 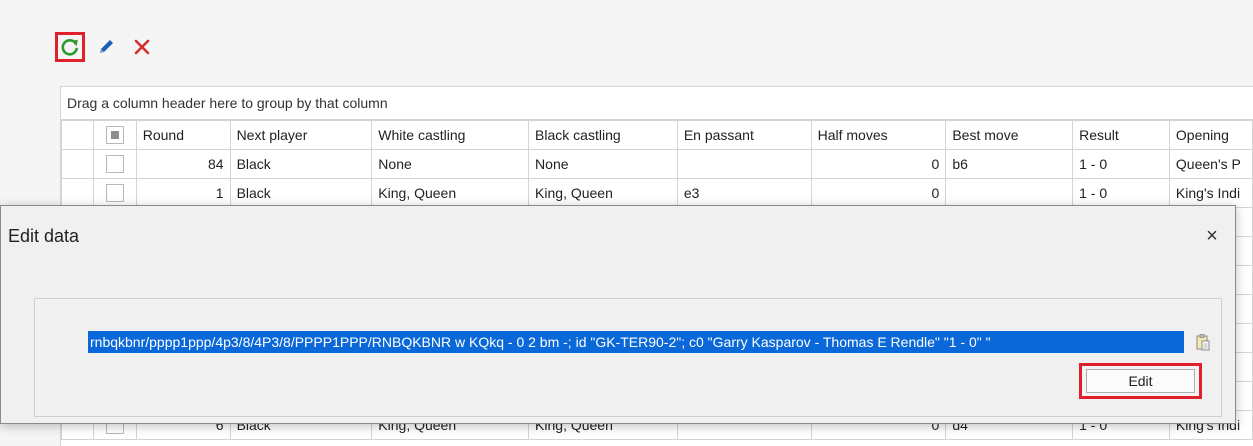 I want to click on select-all-header, so click(x=114, y=135).